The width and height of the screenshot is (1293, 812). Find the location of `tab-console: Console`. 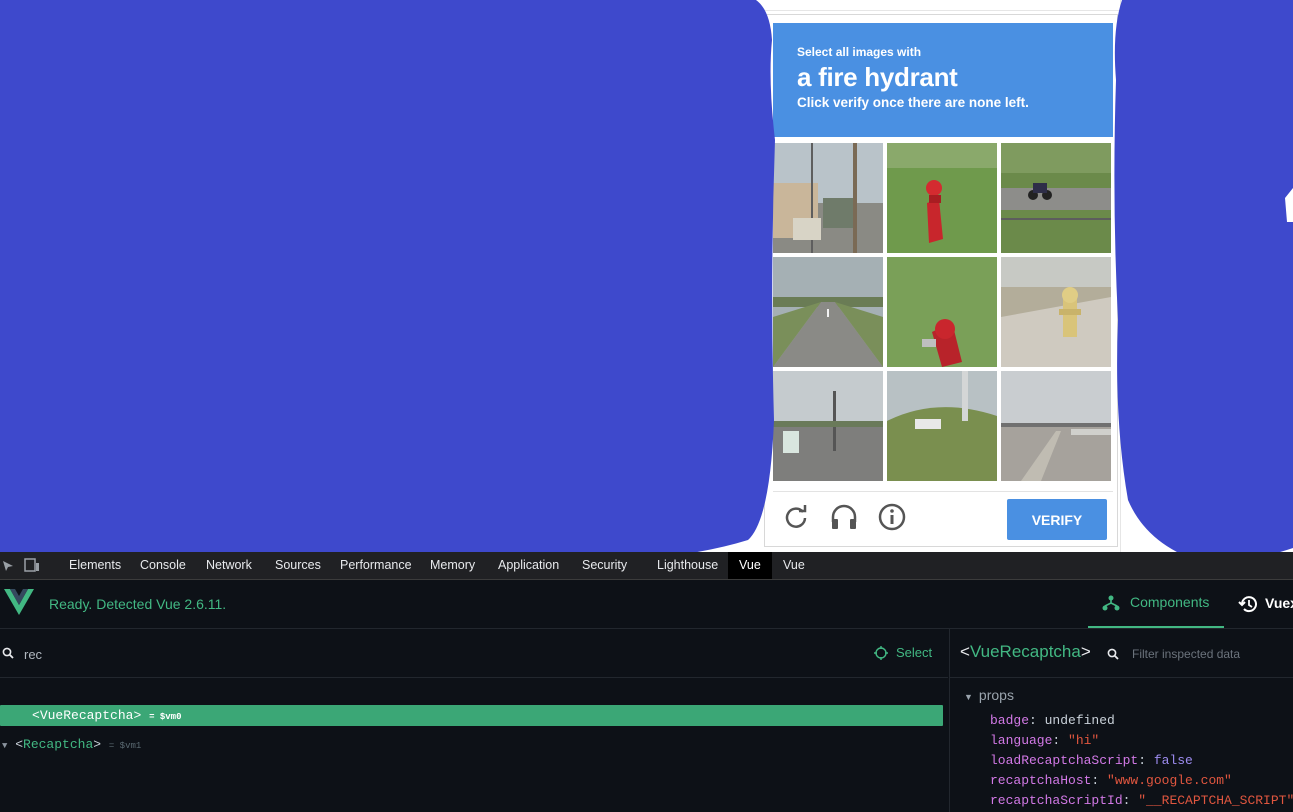

tab-console: Console is located at coordinates (163, 565).